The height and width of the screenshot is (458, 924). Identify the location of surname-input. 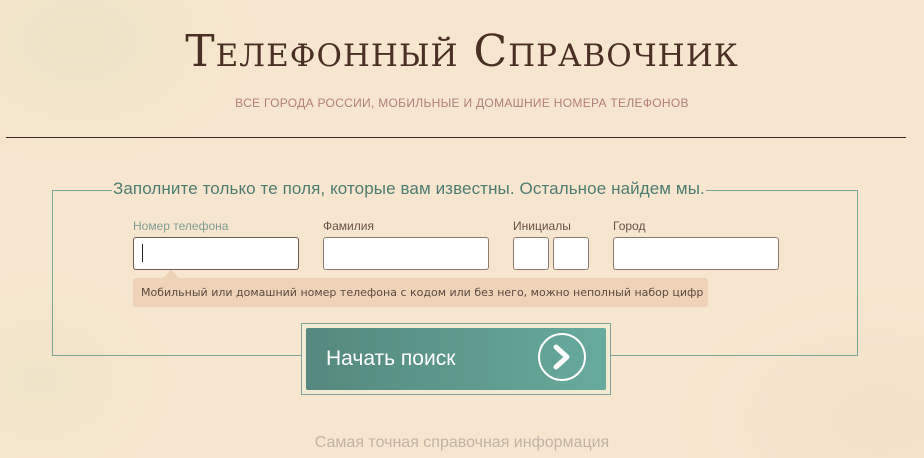
(406, 253).